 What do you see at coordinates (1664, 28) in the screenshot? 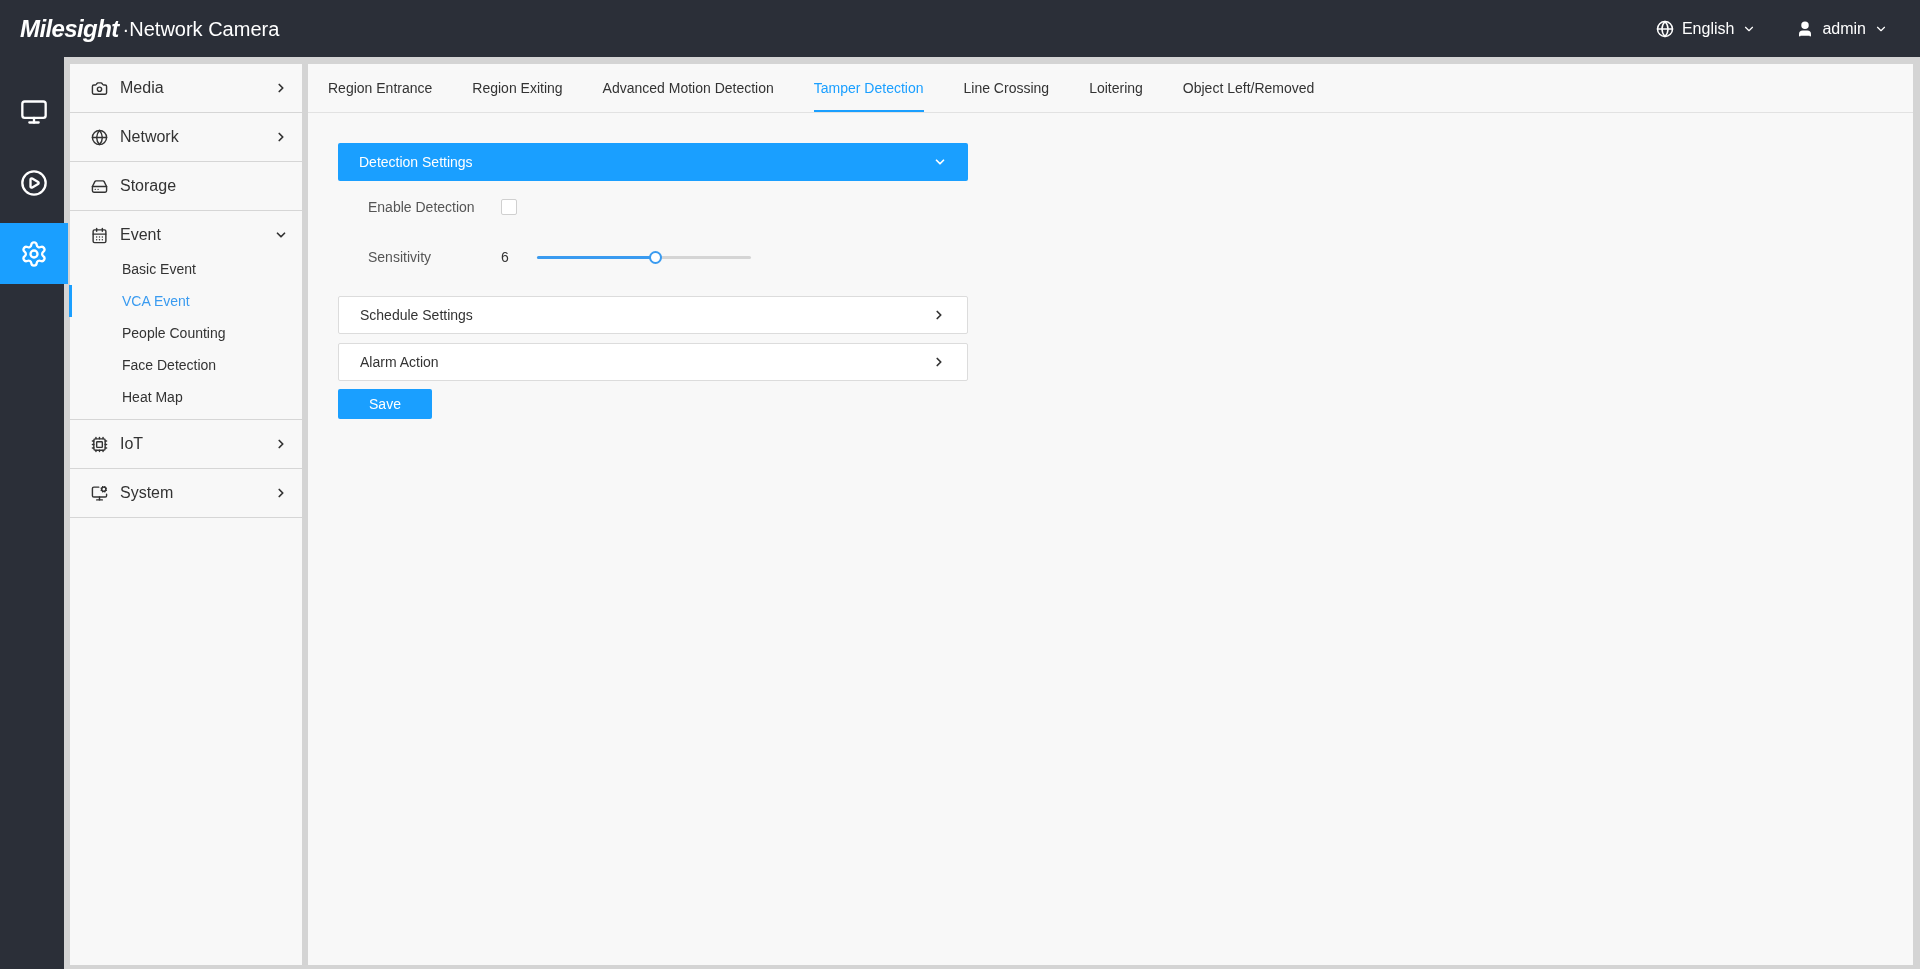
I see `globe-icon` at bounding box center [1664, 28].